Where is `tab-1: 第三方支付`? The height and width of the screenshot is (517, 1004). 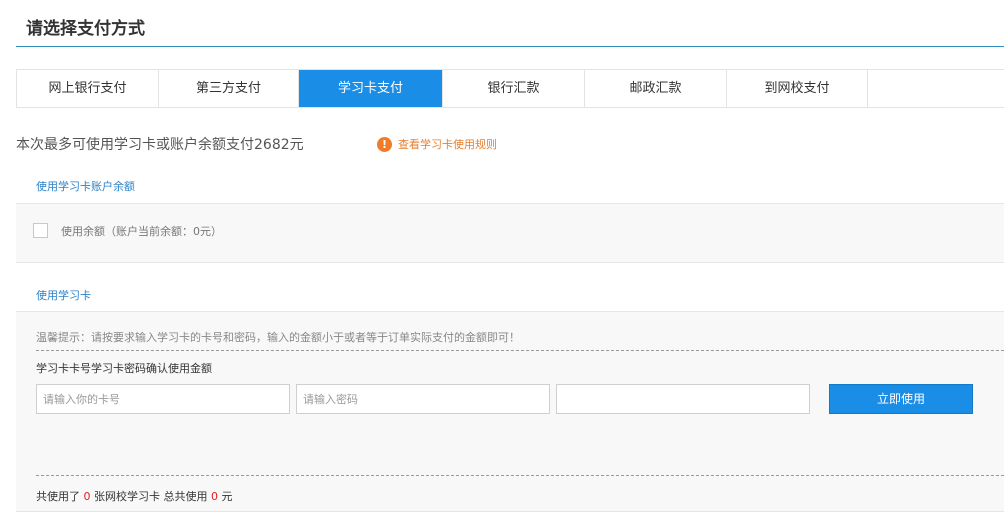
tab-1: 第三方支付 is located at coordinates (228, 88).